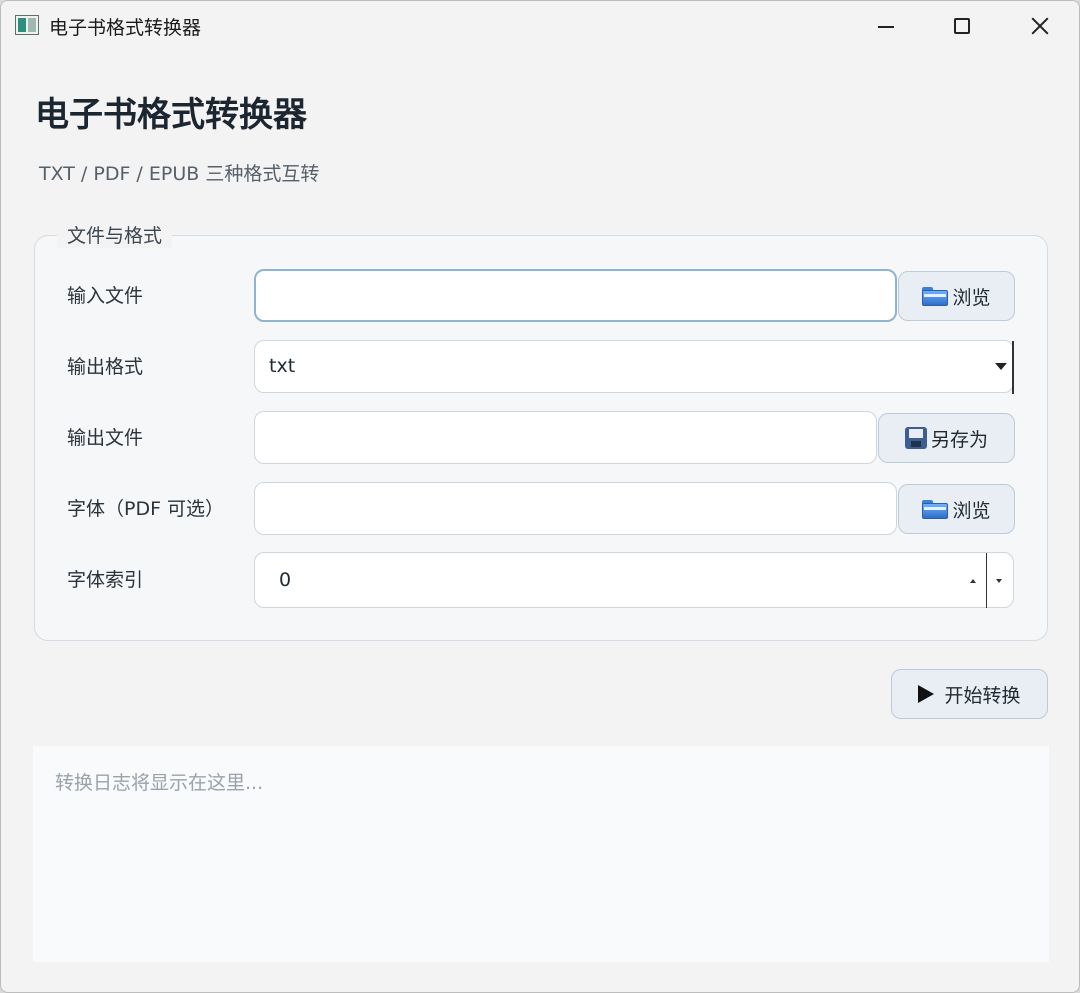  What do you see at coordinates (179, 174) in the screenshot?
I see `page-subtitle: TXT / PDF / EPUB 三种格式互转` at bounding box center [179, 174].